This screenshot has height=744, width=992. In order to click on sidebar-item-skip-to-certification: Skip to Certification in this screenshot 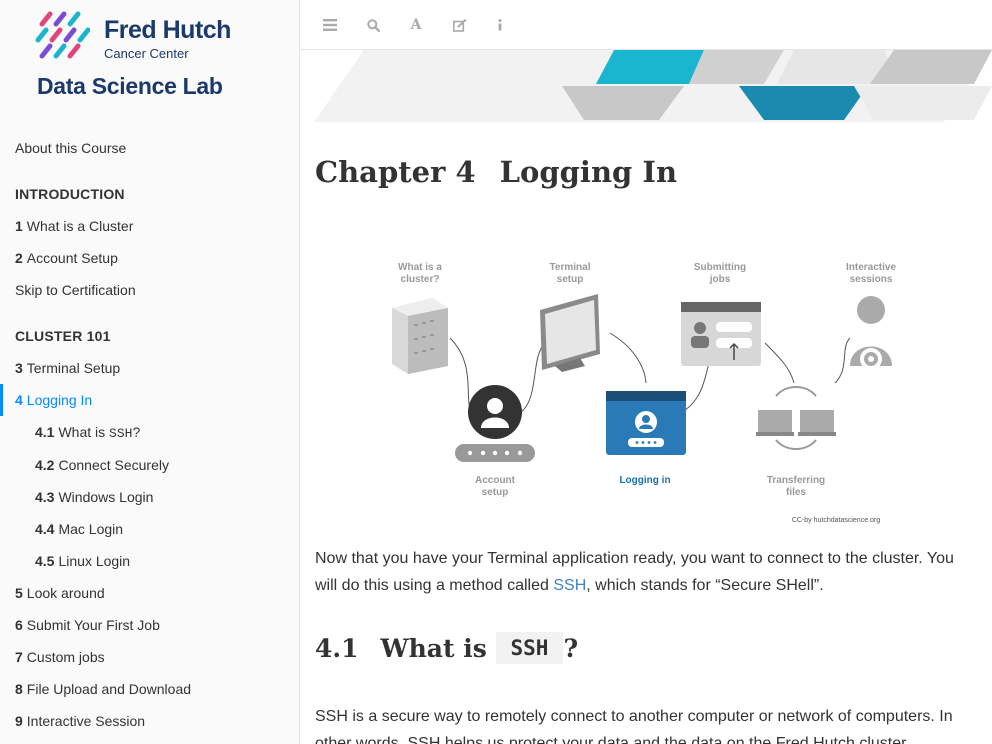, I will do `click(149, 290)`.